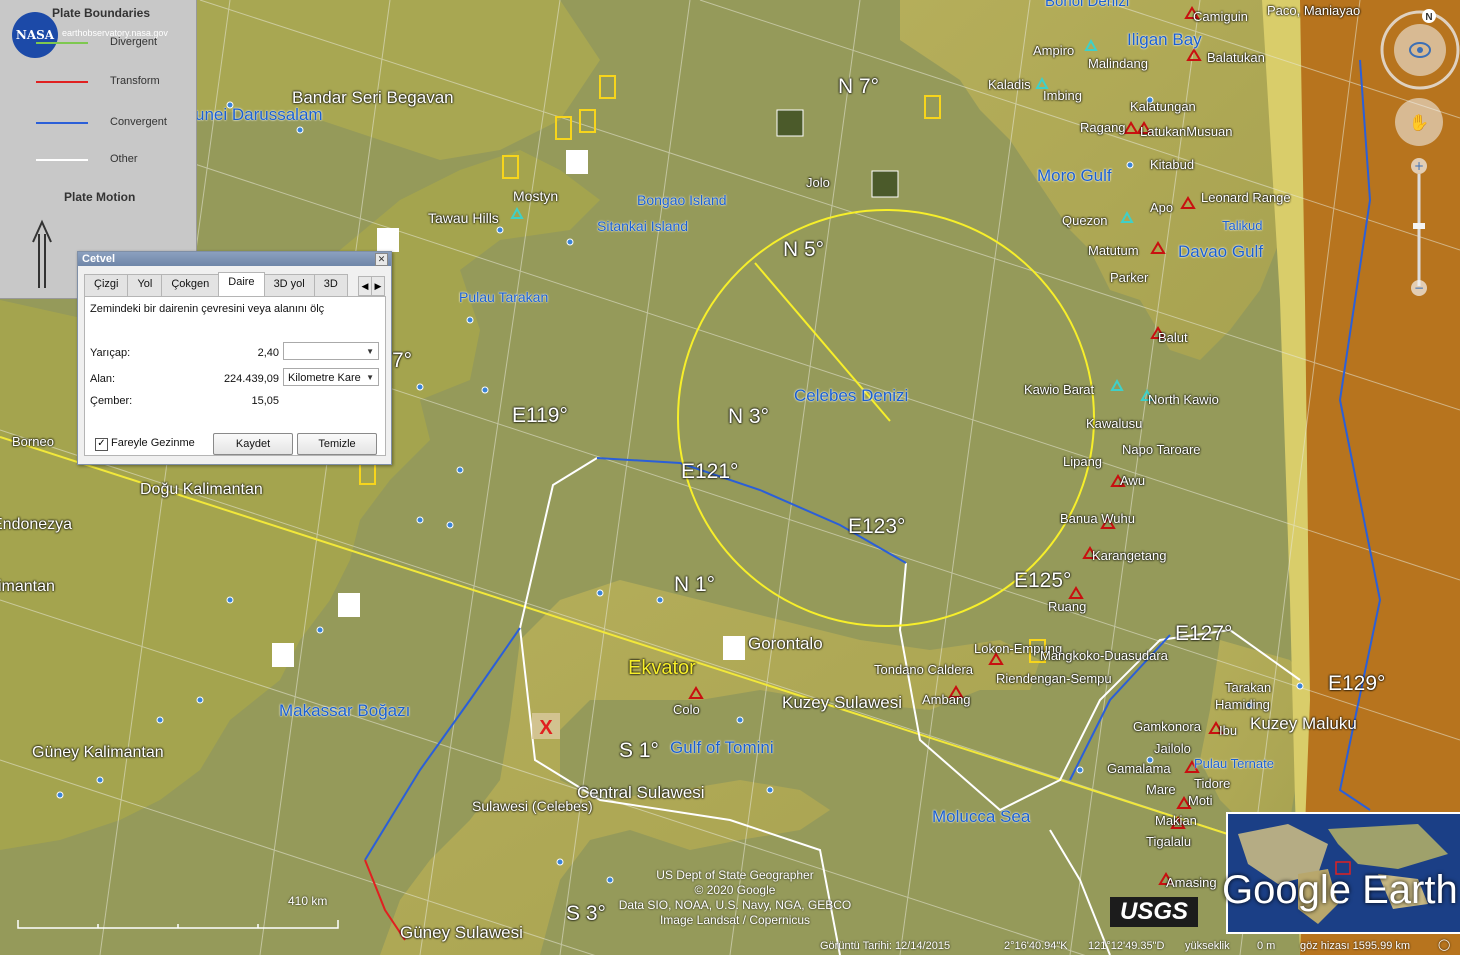 This screenshot has width=1460, height=955. Describe the element at coordinates (337, 444) in the screenshot. I see `clear-button: Temizle` at that location.